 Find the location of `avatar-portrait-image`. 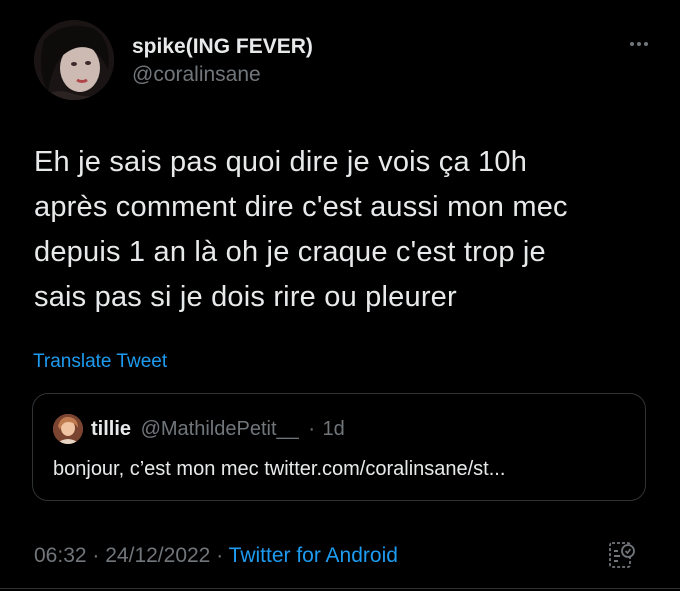

avatar-portrait-image is located at coordinates (74, 60).